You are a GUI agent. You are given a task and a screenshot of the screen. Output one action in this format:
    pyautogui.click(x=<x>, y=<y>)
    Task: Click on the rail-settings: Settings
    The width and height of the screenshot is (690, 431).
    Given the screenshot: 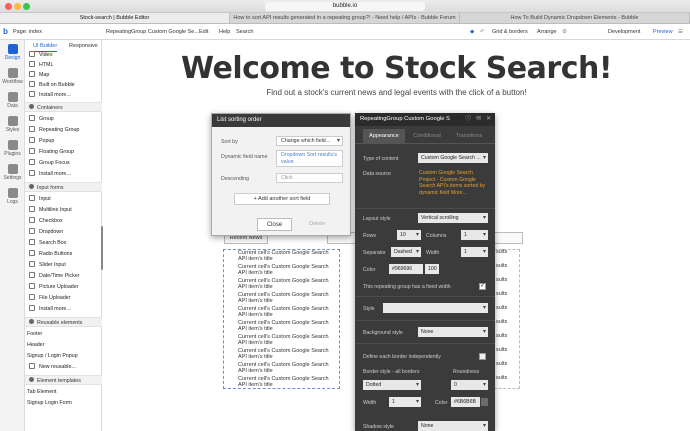 What is the action you would take?
    pyautogui.click(x=12, y=172)
    